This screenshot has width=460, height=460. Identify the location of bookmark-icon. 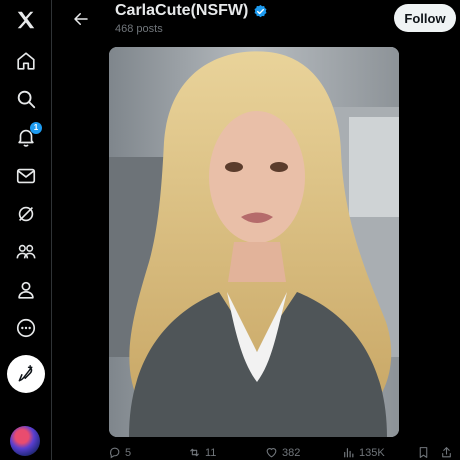
(423, 452).